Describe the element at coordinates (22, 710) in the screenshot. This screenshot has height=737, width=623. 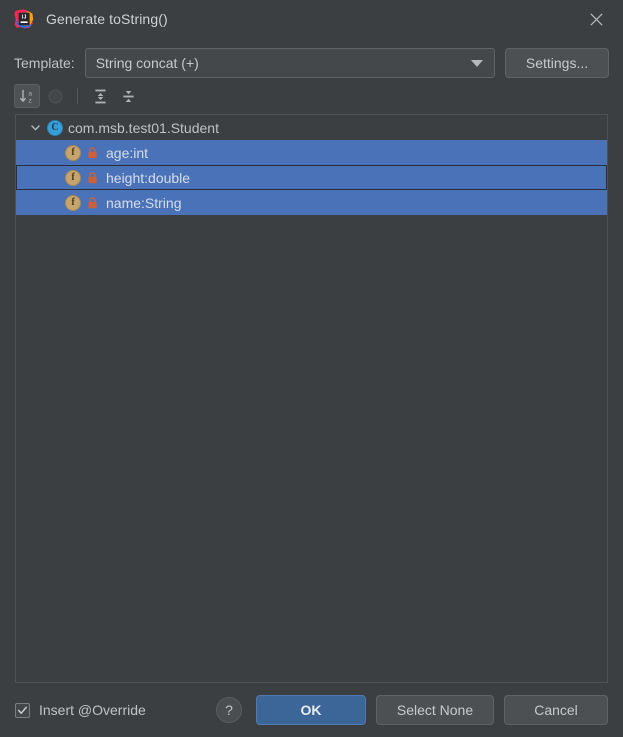
I see `checkmark-icon` at that location.